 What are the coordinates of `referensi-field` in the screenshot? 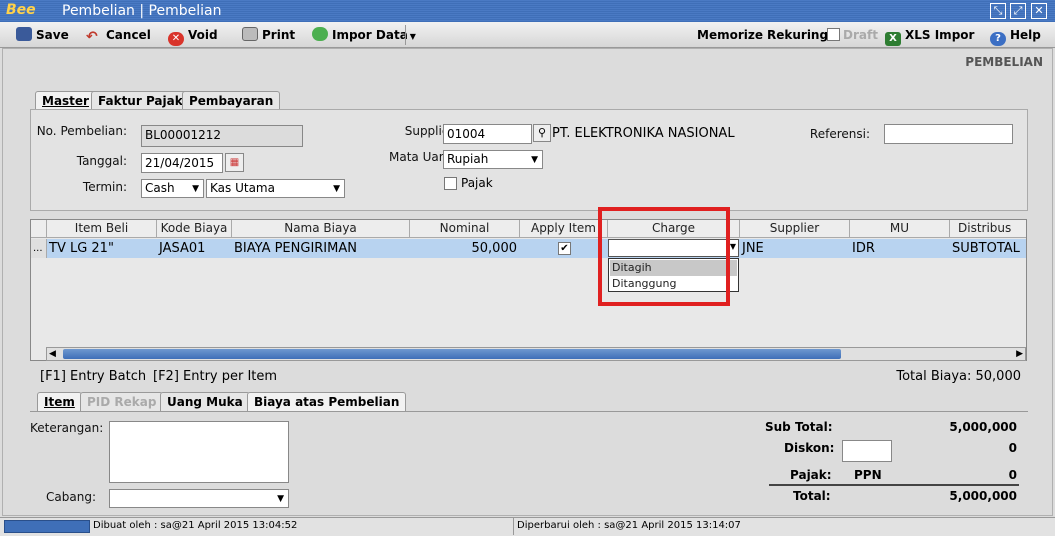 It's located at (948, 134).